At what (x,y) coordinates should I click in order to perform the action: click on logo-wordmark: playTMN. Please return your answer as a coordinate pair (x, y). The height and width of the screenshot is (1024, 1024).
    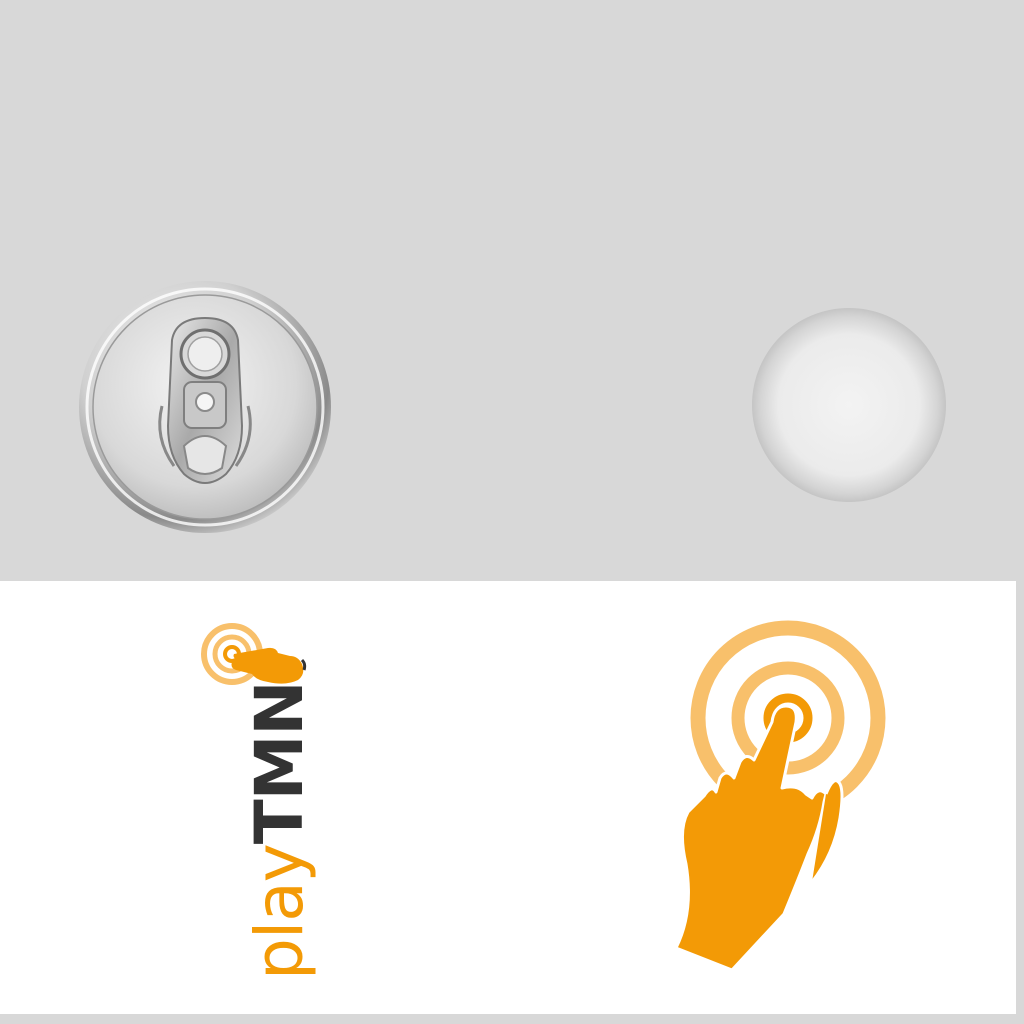
    Looking at the image, I should click on (280, 830).